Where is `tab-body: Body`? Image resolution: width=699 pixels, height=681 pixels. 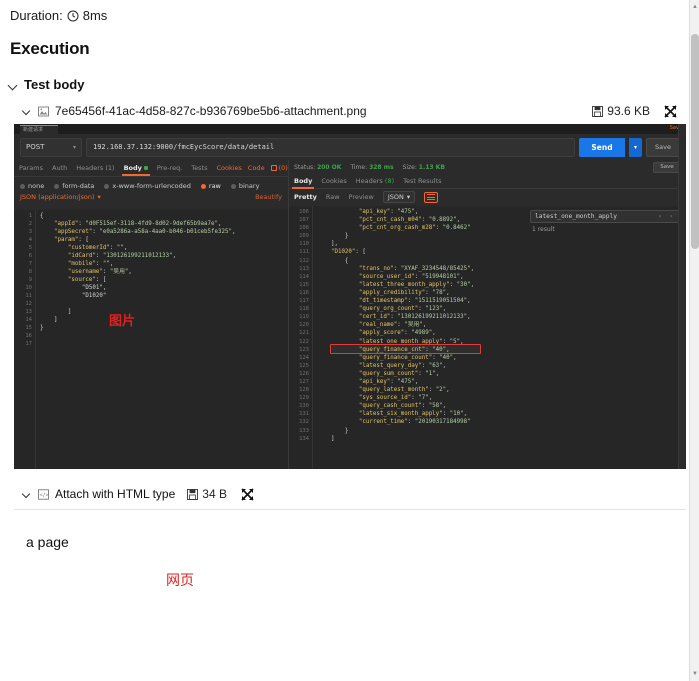
tab-body: Body is located at coordinates (136, 168).